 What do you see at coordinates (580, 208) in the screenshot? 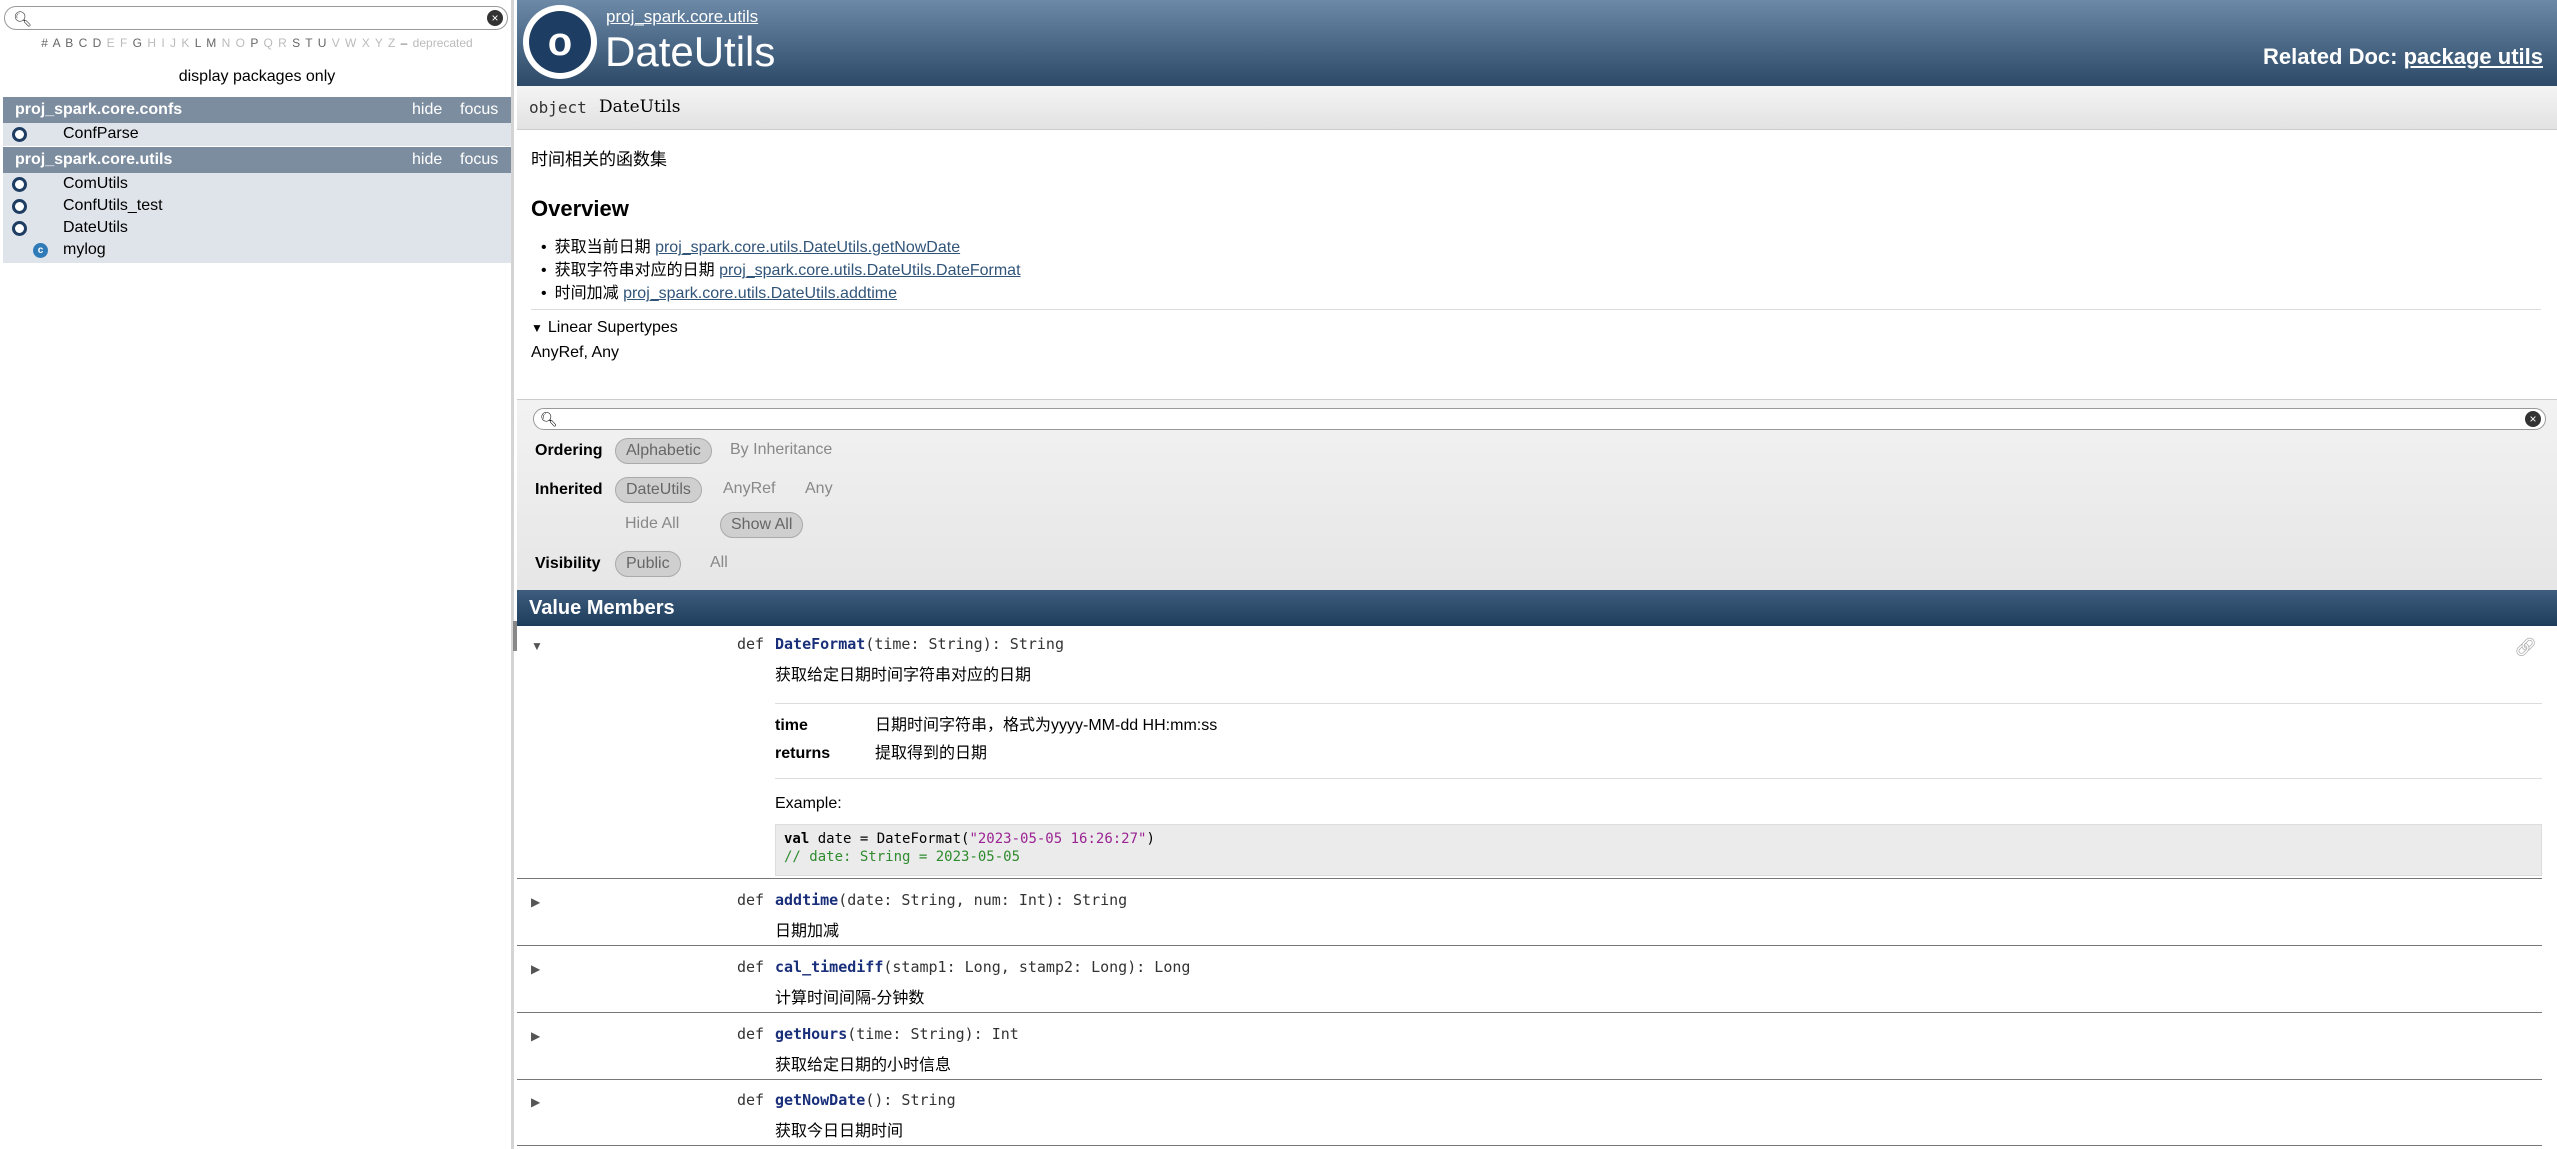
I see `overview-heading: Overview` at bounding box center [580, 208].